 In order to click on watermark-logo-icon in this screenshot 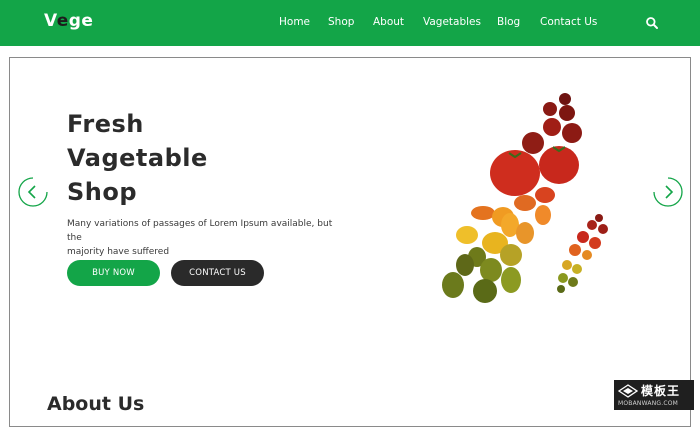, I will do `click(628, 391)`.